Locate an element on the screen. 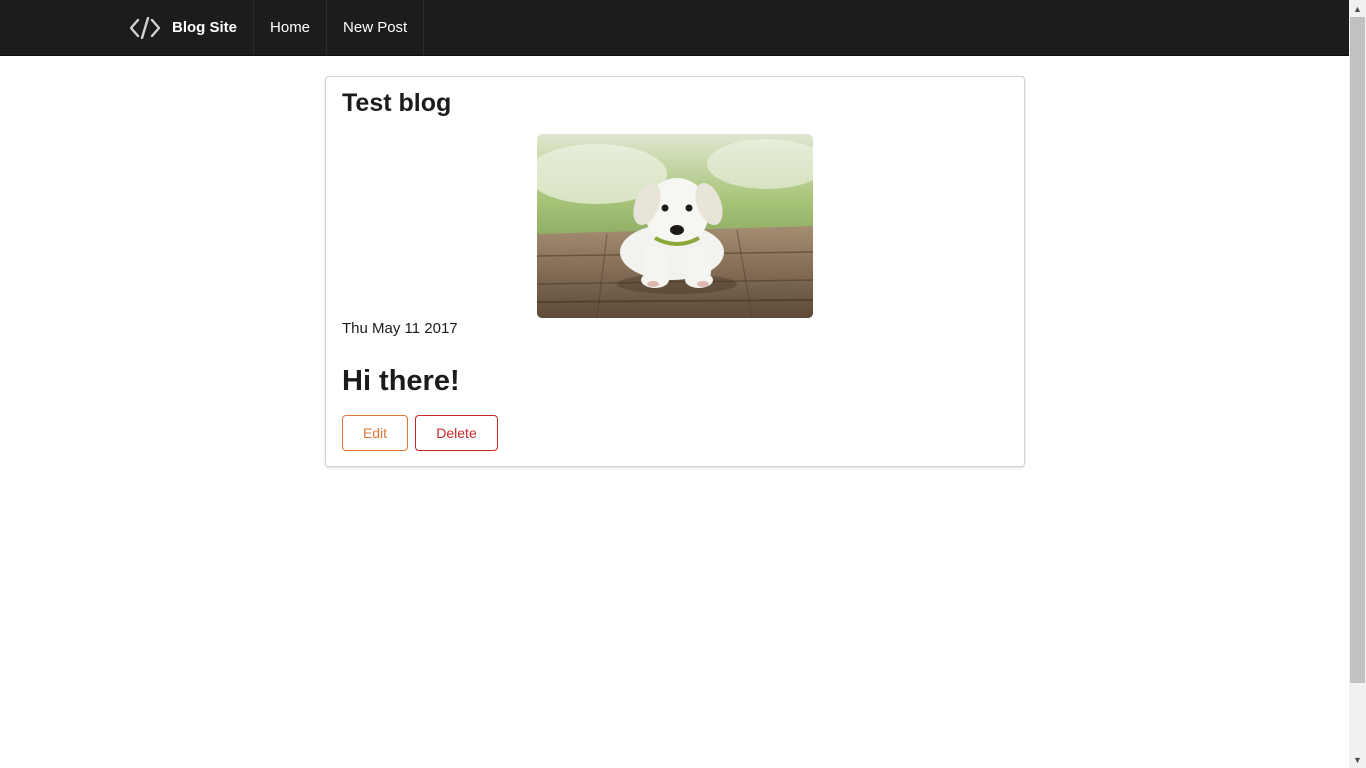 The height and width of the screenshot is (768, 1366). post-date: Thu May 11 2017 is located at coordinates (400, 328).